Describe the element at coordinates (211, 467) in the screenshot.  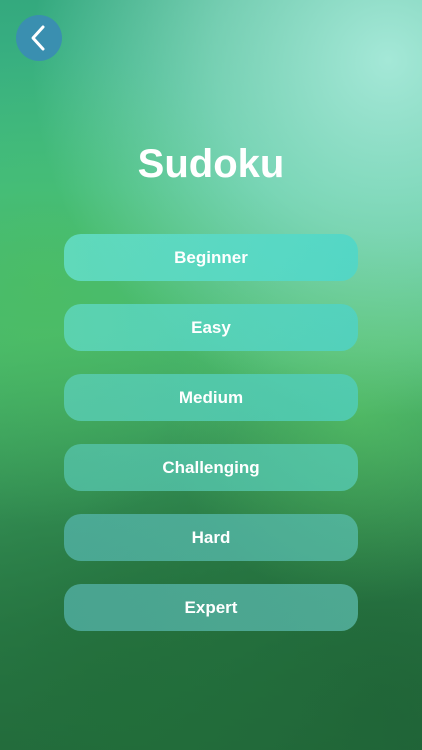
I see `challenging-button: Challenging` at that location.